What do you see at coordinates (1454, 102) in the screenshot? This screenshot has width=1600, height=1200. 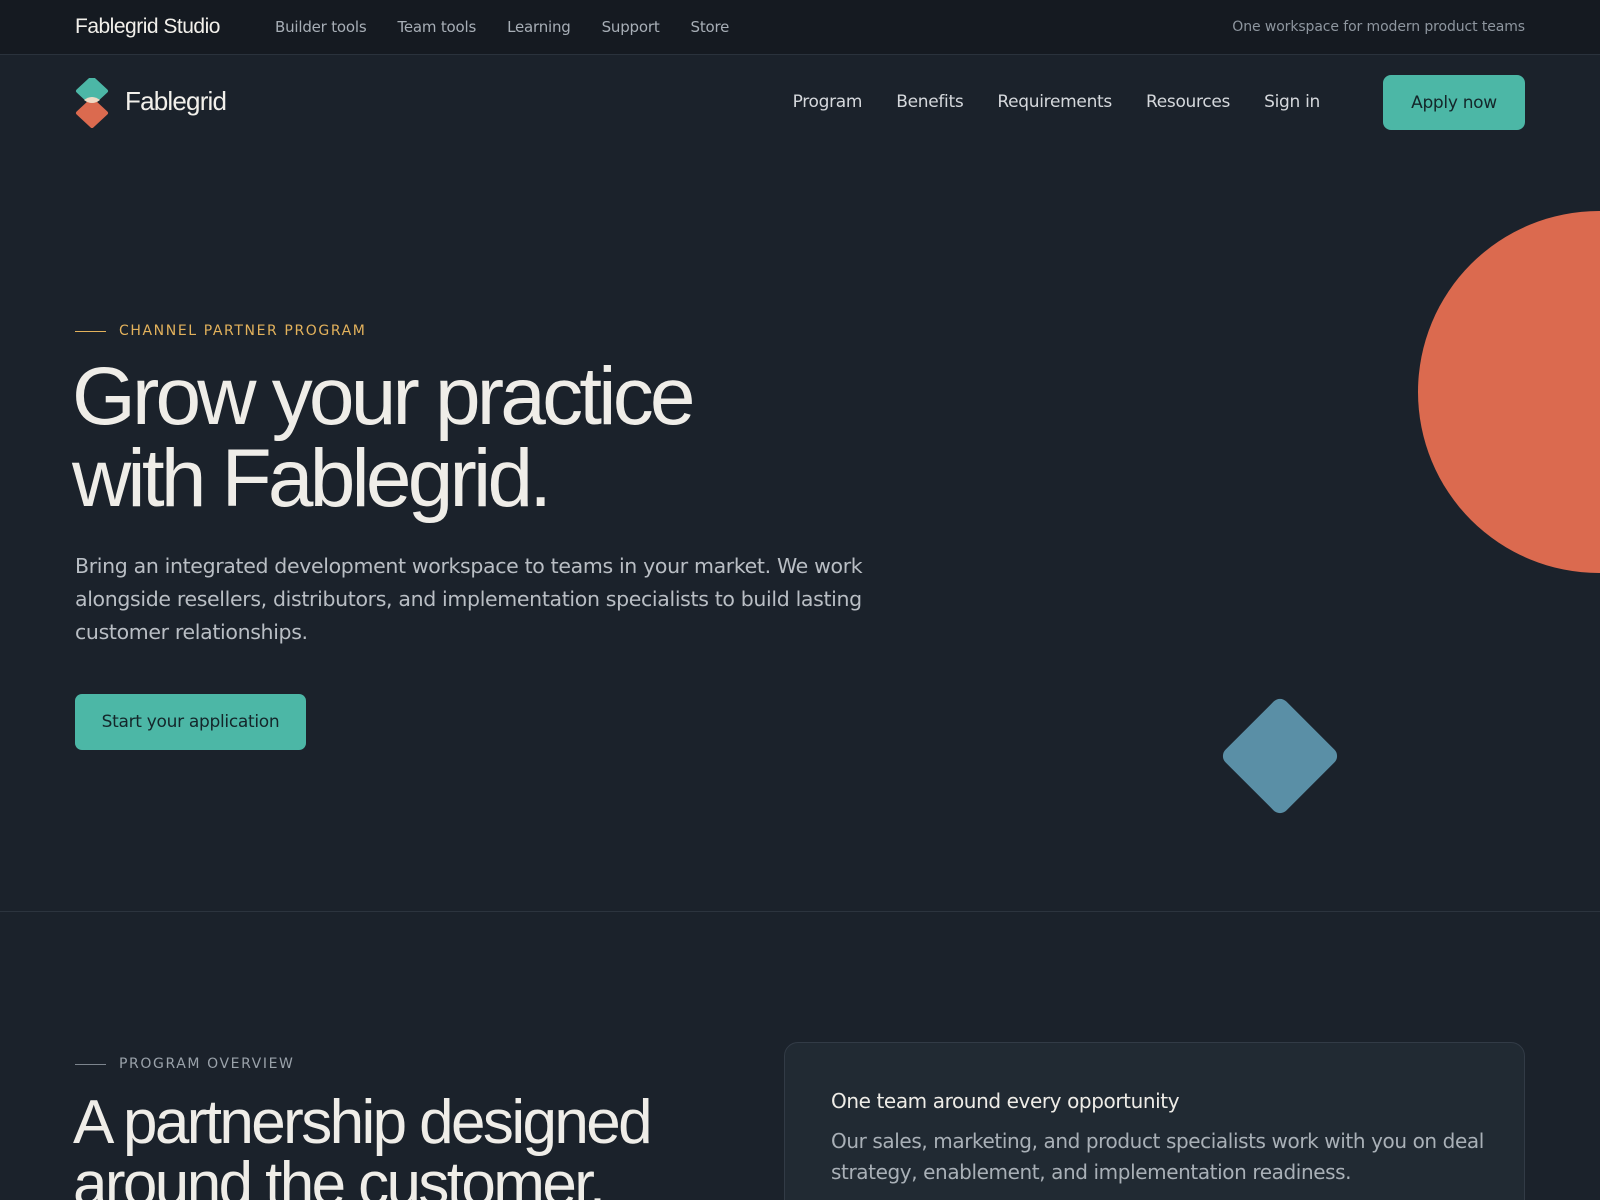 I see `apply-now-button: Apply now` at bounding box center [1454, 102].